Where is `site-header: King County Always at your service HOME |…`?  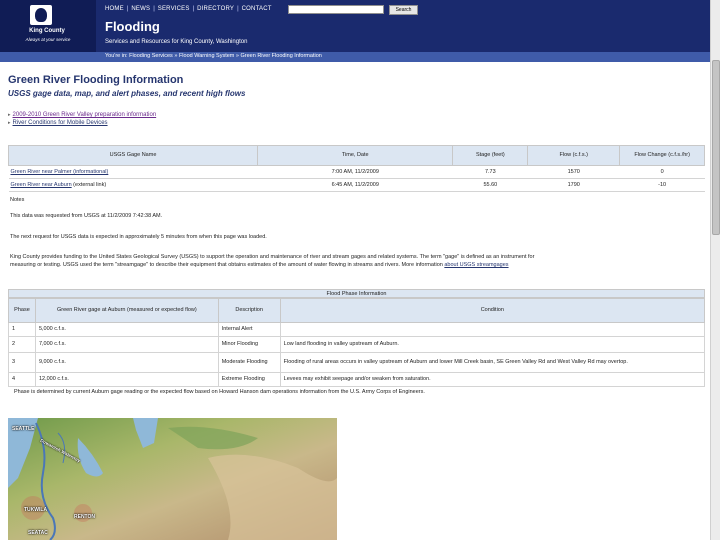
site-header: King County Always at your service HOME |… is located at coordinates (355, 26).